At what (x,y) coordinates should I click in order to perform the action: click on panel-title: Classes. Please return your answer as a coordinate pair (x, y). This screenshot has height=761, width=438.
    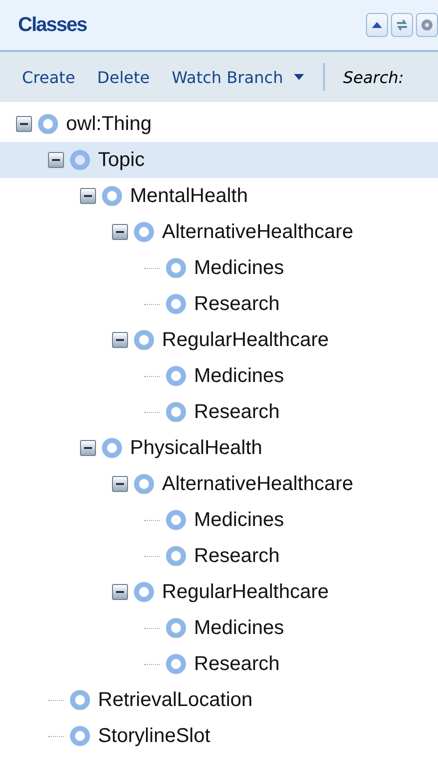
    Looking at the image, I should click on (53, 25).